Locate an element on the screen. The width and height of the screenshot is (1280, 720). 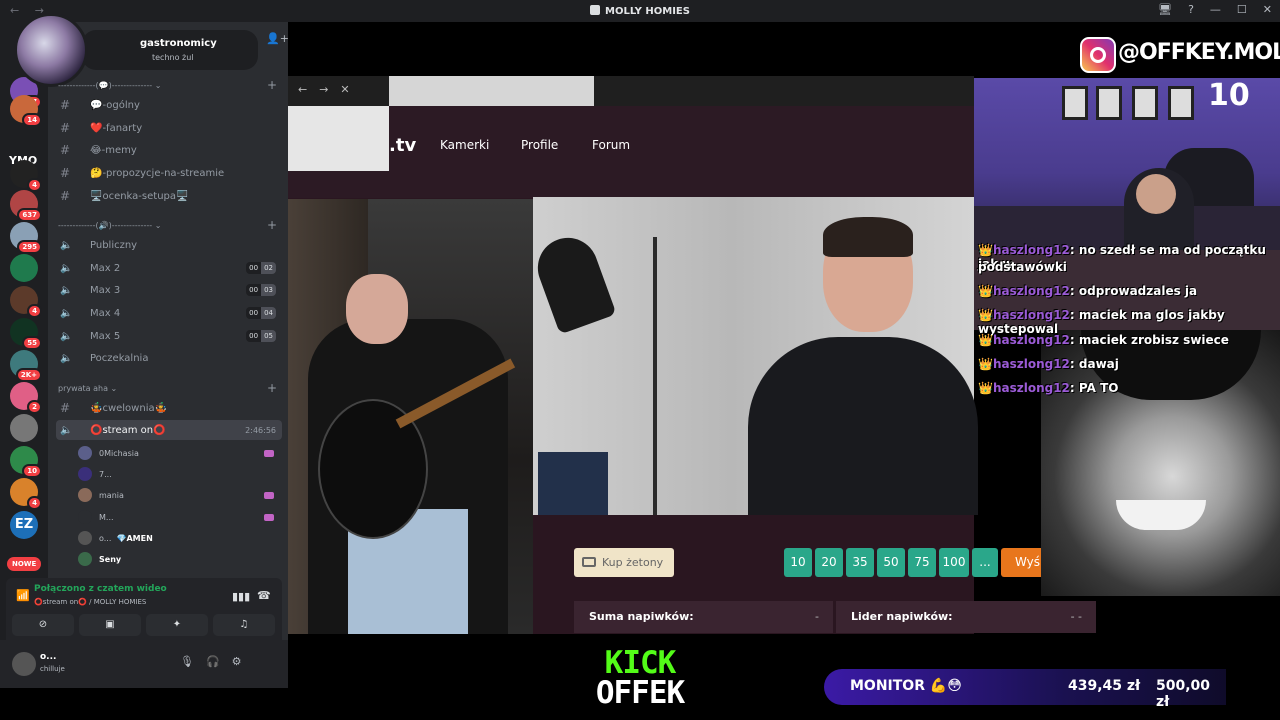
category-text: -------------(💬)-------------- ⌄ is located at coordinates (109, 85).